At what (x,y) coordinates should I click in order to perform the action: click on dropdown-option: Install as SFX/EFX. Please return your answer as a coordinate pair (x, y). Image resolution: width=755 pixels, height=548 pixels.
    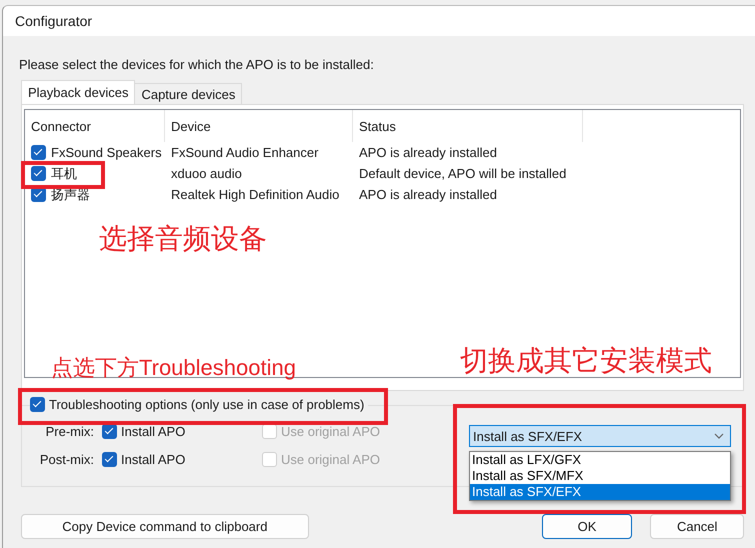
    Looking at the image, I should click on (600, 492).